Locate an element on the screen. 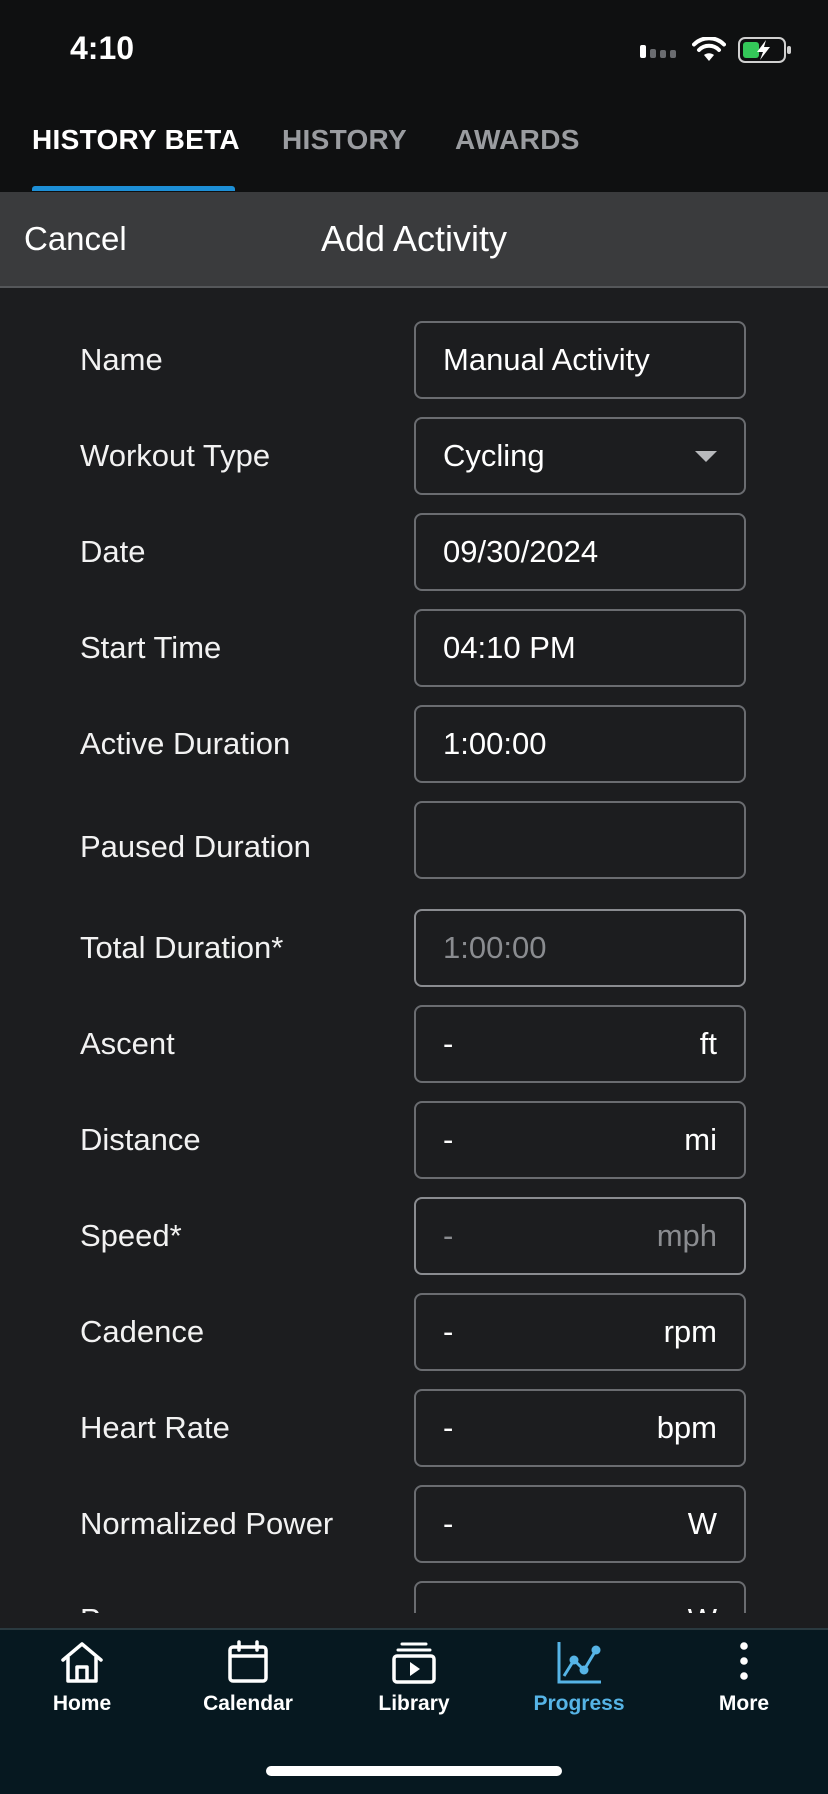 The image size is (828, 1794). workout-type-value: Cycling is located at coordinates (494, 455).